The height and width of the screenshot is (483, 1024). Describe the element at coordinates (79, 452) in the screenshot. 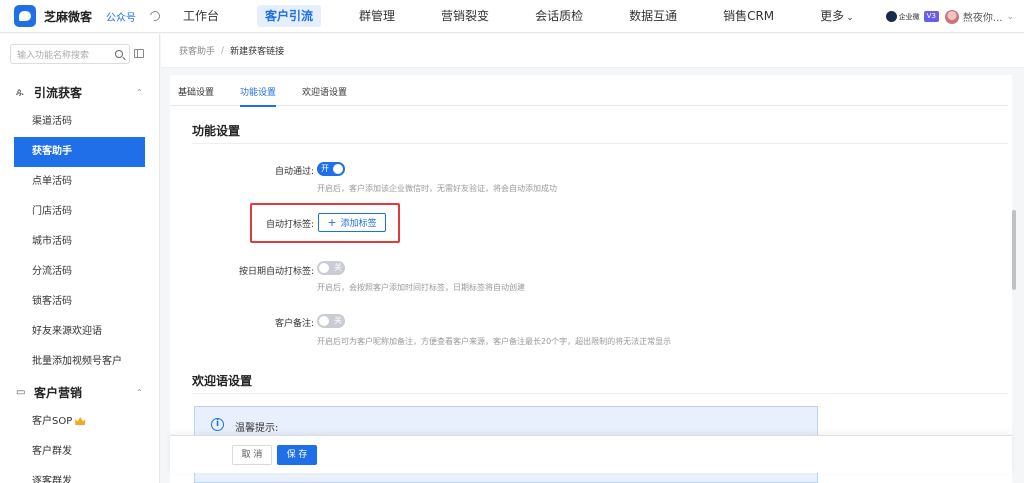

I see `sidebar-item-customer-broadcast: 客户群发` at that location.